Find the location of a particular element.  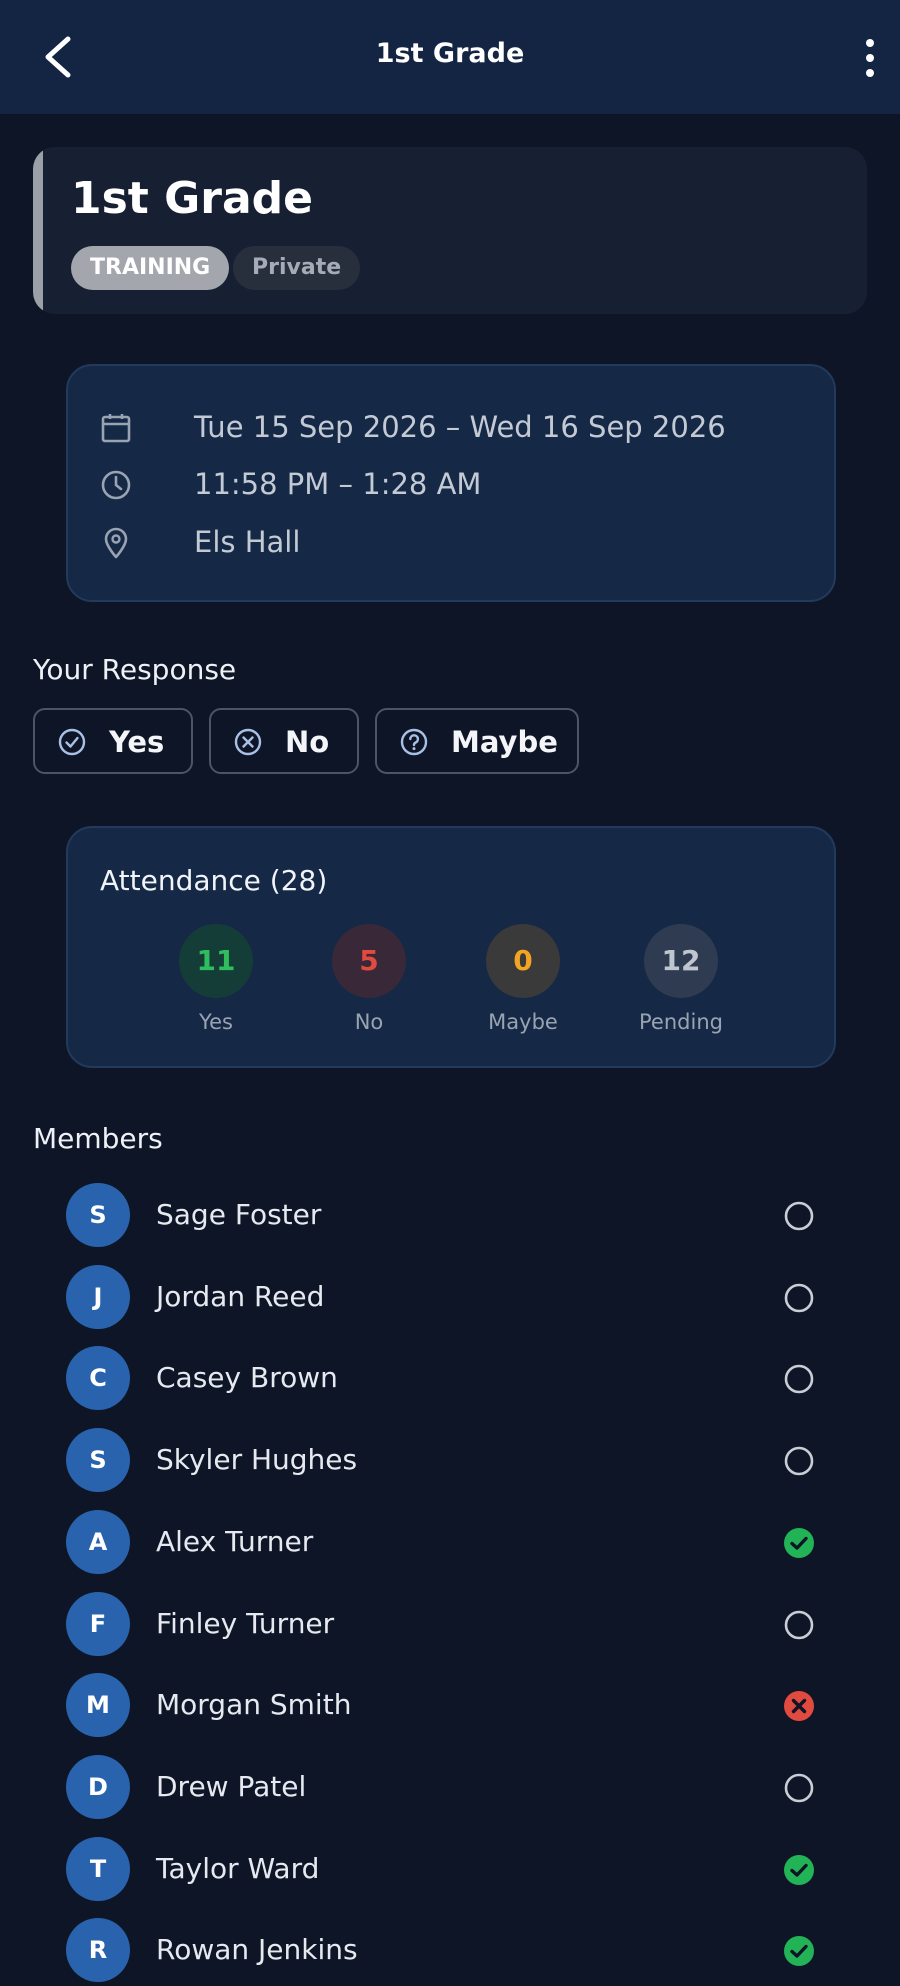

event-time: 11:58 PM – 1:28 AM is located at coordinates (338, 484).